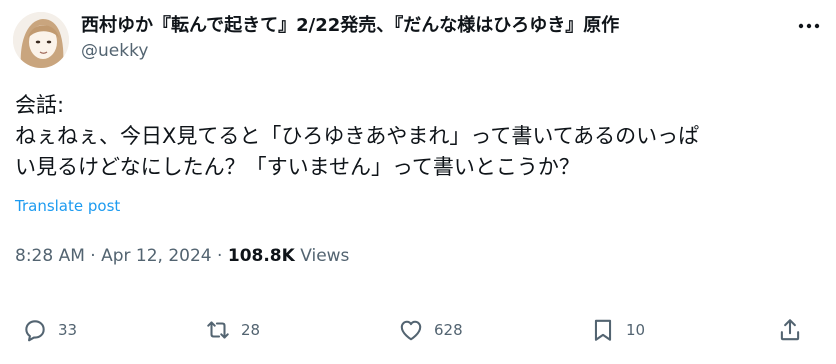 This screenshot has height=364, width=836. Describe the element at coordinates (50, 256) in the screenshot. I see `post-time: 8:28 AM` at that location.